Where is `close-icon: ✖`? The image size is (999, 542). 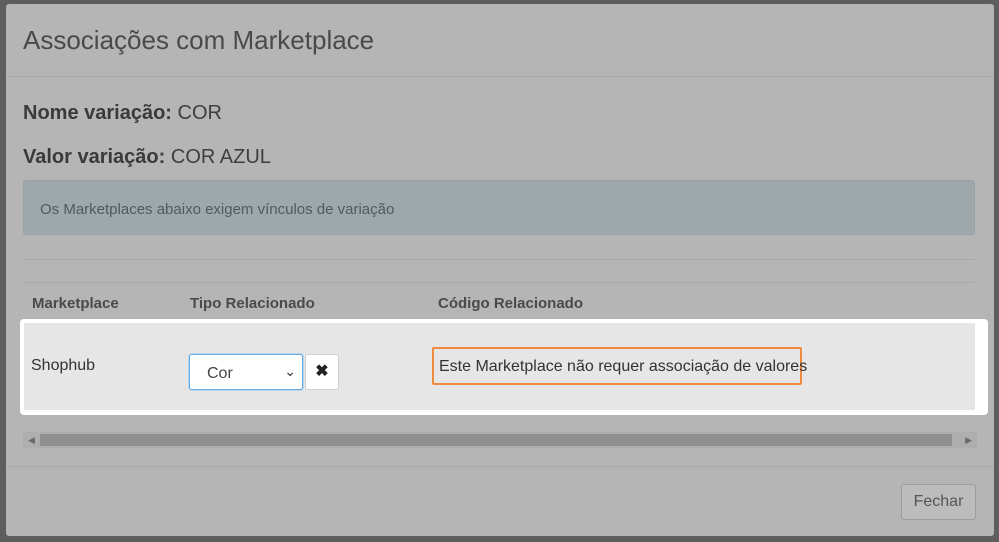
close-icon: ✖ is located at coordinates (322, 371).